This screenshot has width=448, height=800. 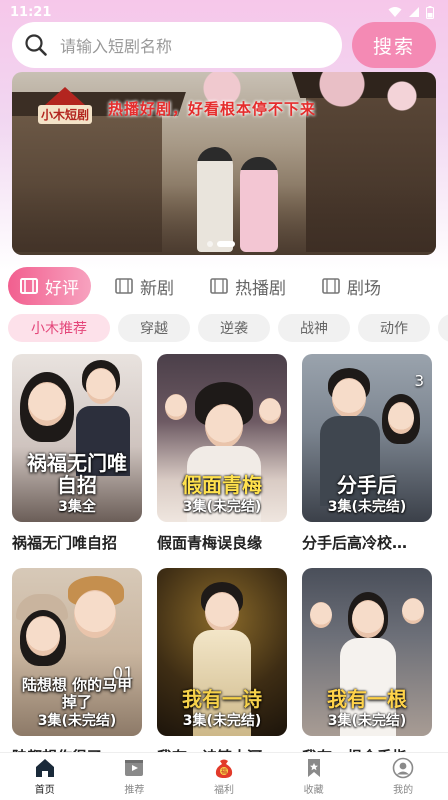 I want to click on tab-label: 新剧, so click(x=157, y=288).